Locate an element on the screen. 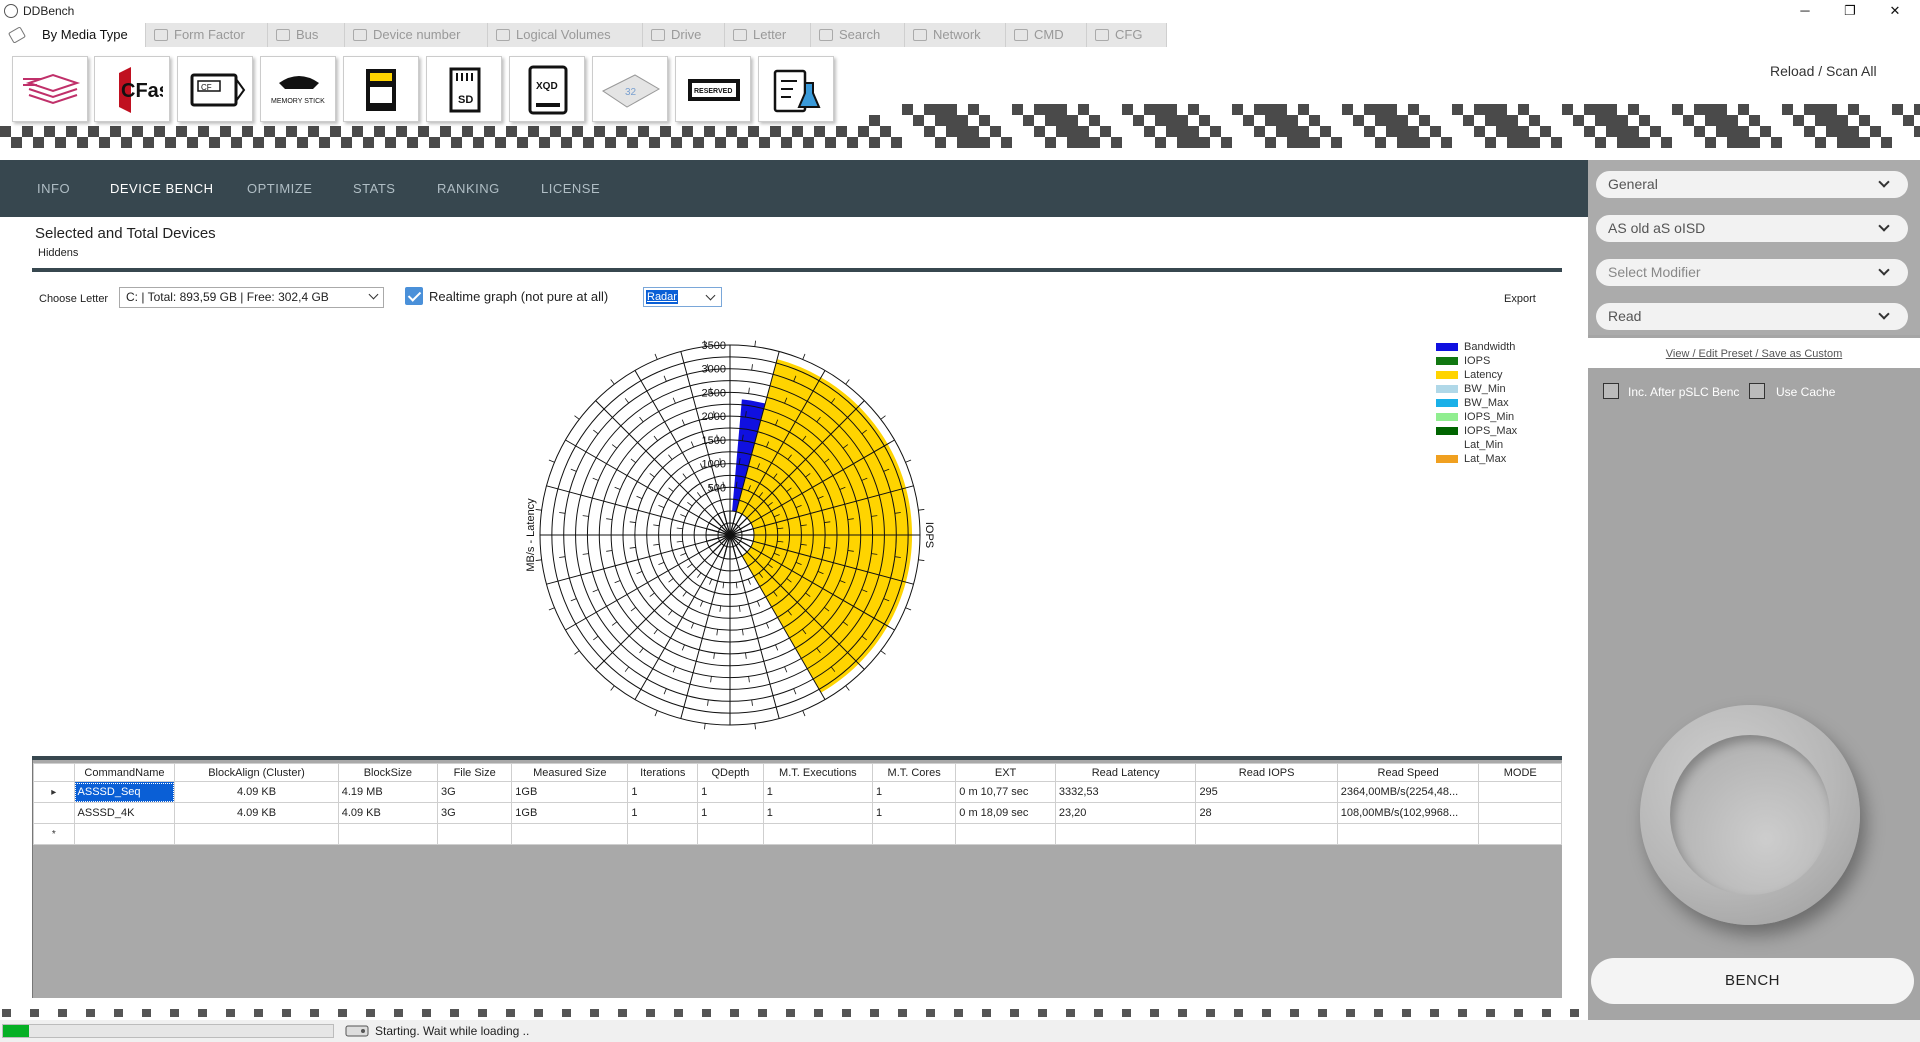  tab-letter: Letter is located at coordinates (768, 35).